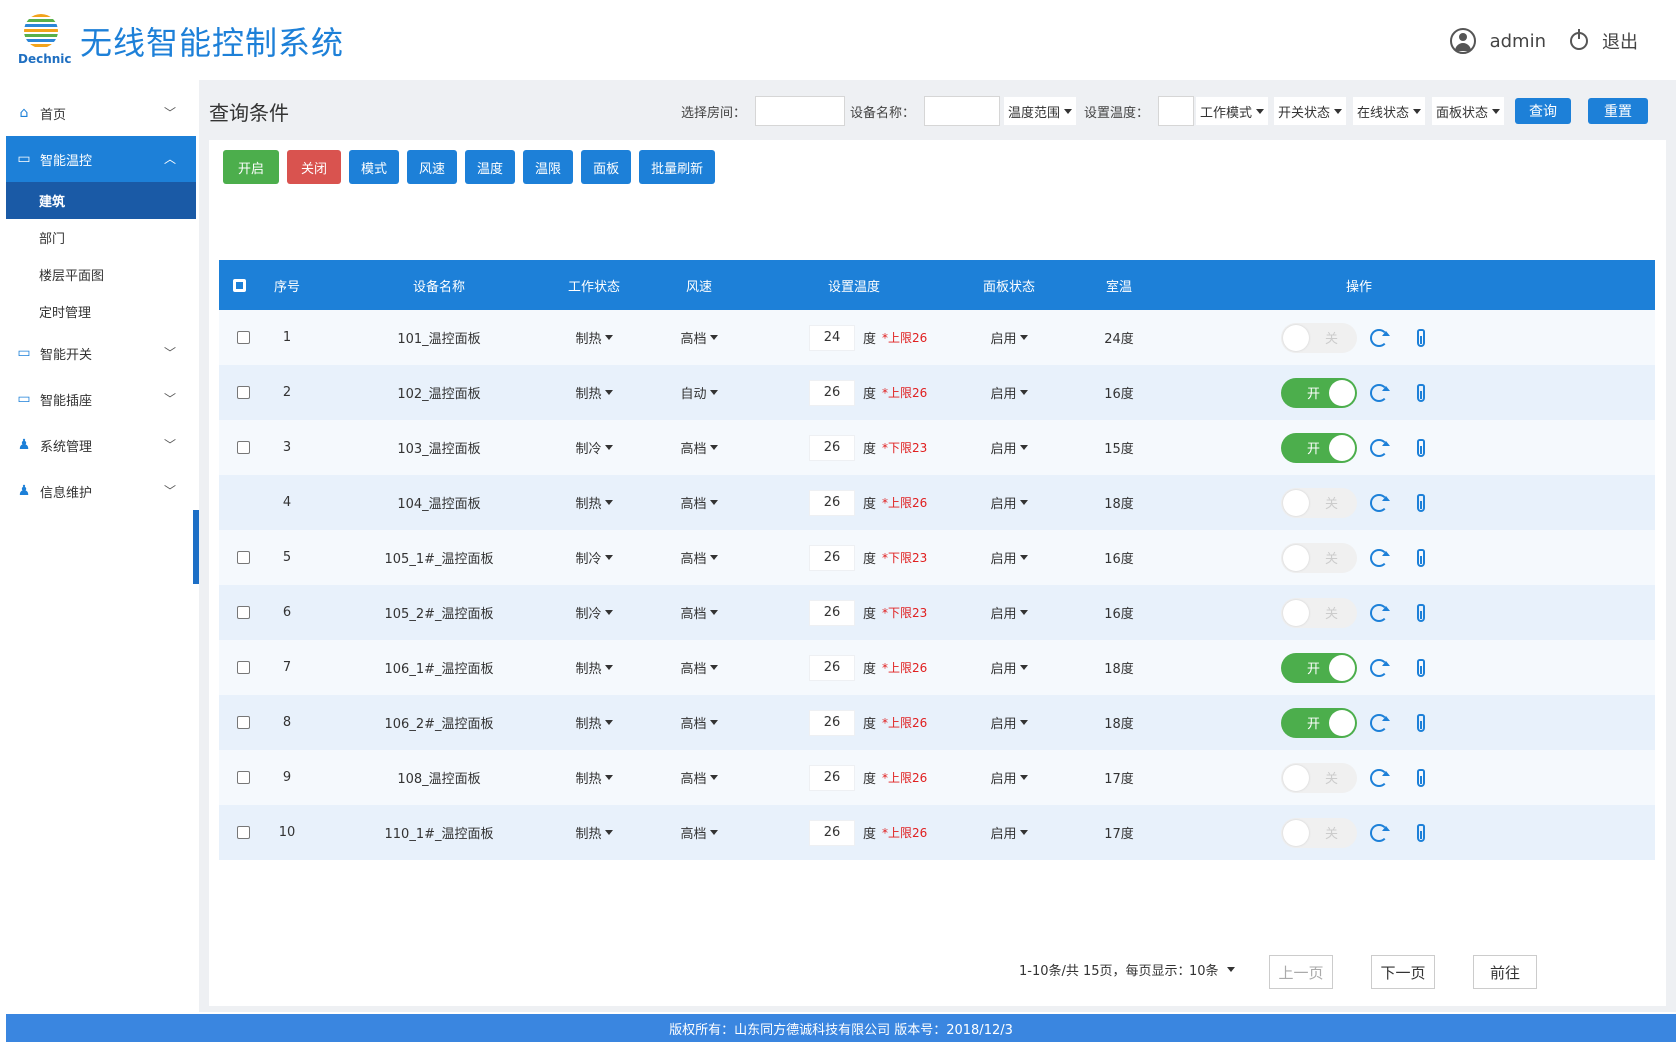  What do you see at coordinates (962, 111) in the screenshot?
I see `device-name-input` at bounding box center [962, 111].